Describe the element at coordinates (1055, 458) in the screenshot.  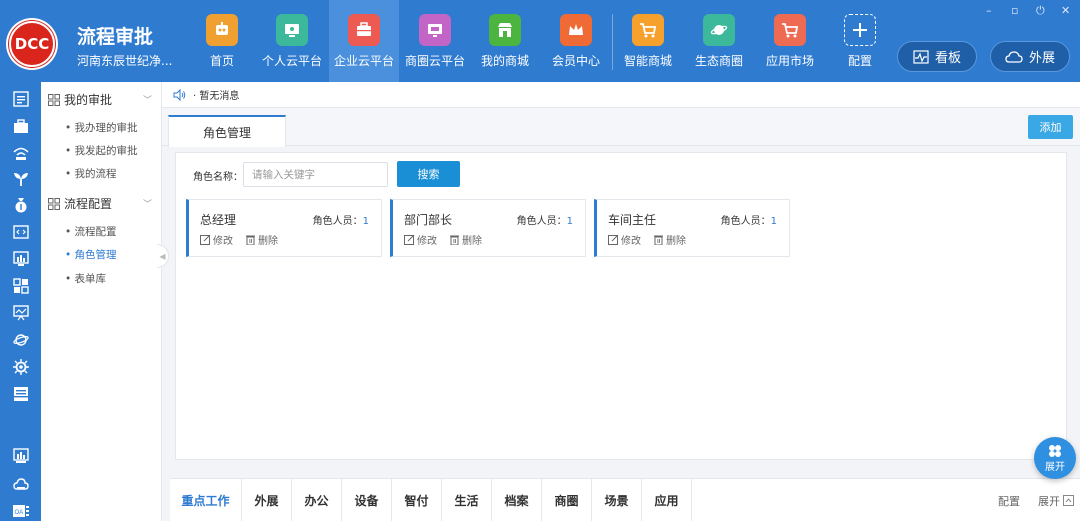
I see `expand-fab-button: 展开` at that location.